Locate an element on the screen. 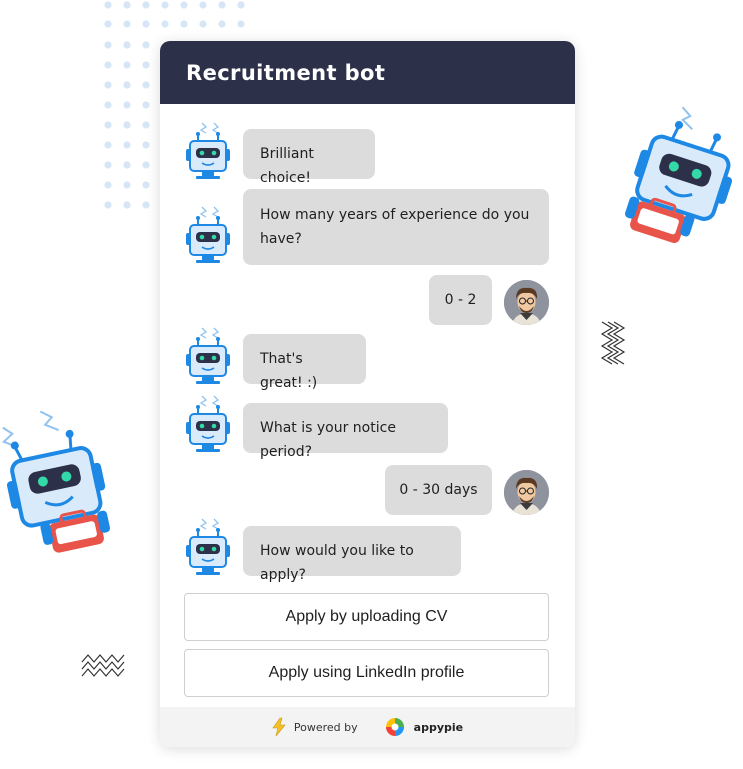 The height and width of the screenshot is (769, 743). chat-footer: Powered by appypie is located at coordinates (367, 727).